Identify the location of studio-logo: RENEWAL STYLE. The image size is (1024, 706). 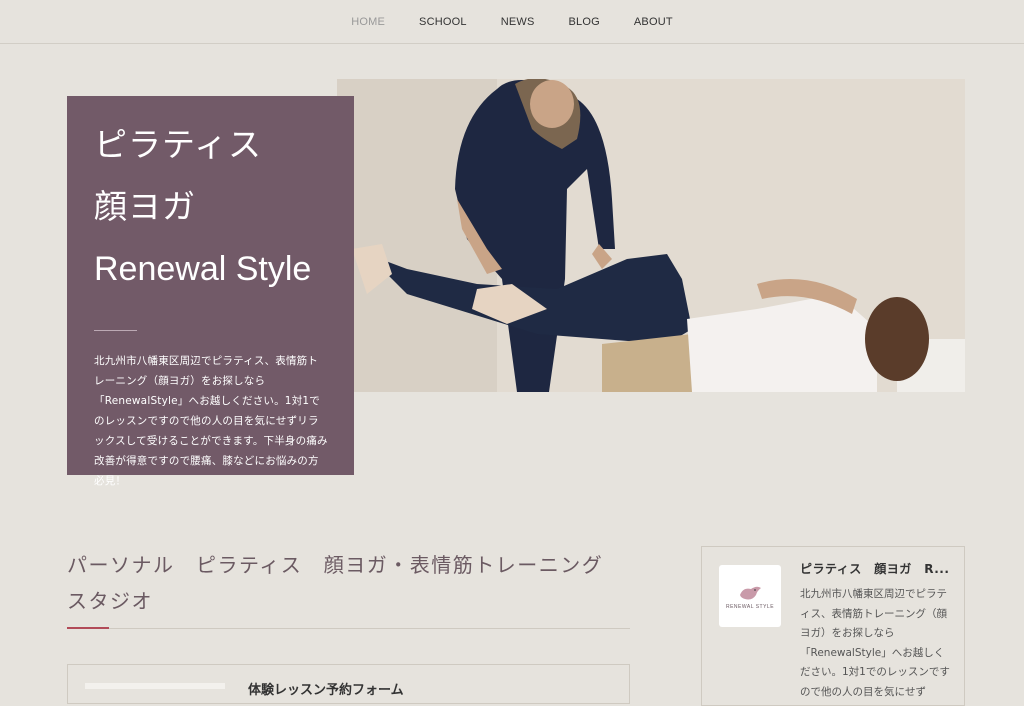
(750, 596).